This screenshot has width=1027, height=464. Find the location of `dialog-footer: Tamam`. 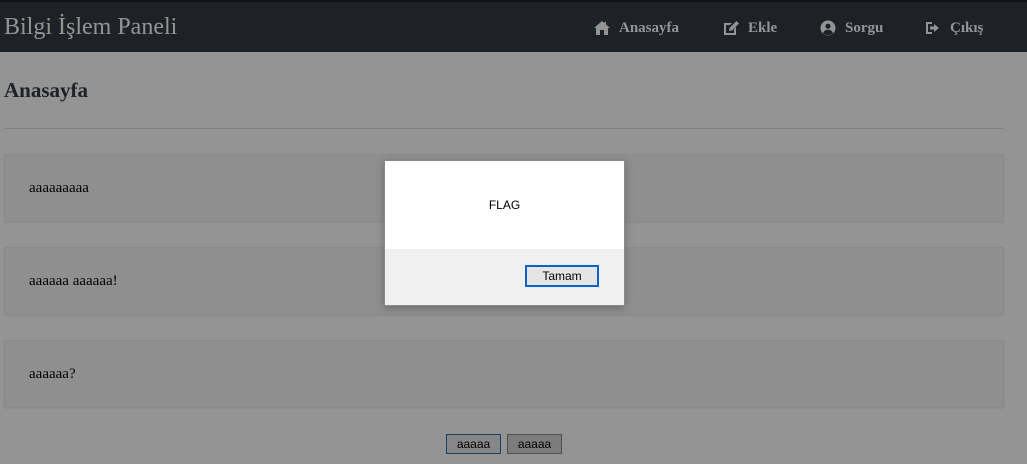

dialog-footer: Tamam is located at coordinates (504, 277).